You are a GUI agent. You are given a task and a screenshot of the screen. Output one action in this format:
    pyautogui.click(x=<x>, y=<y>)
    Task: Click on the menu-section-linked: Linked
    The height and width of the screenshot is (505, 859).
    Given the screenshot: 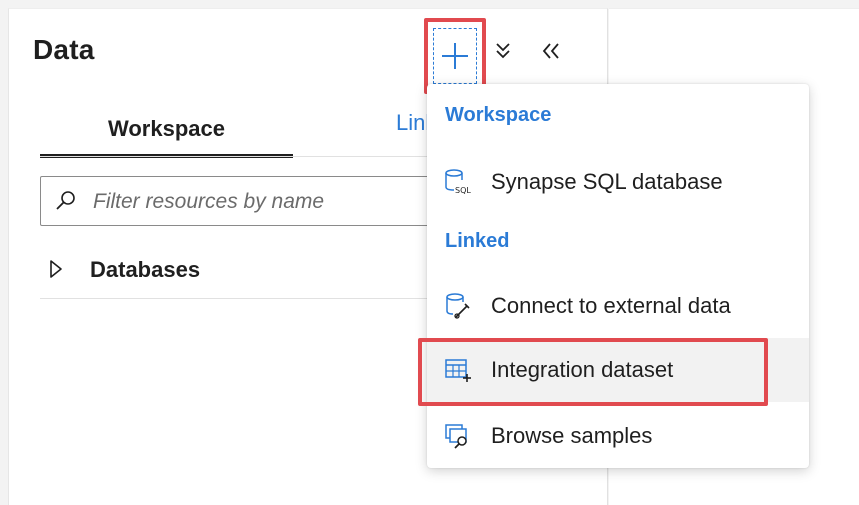 What is the action you would take?
    pyautogui.click(x=477, y=241)
    